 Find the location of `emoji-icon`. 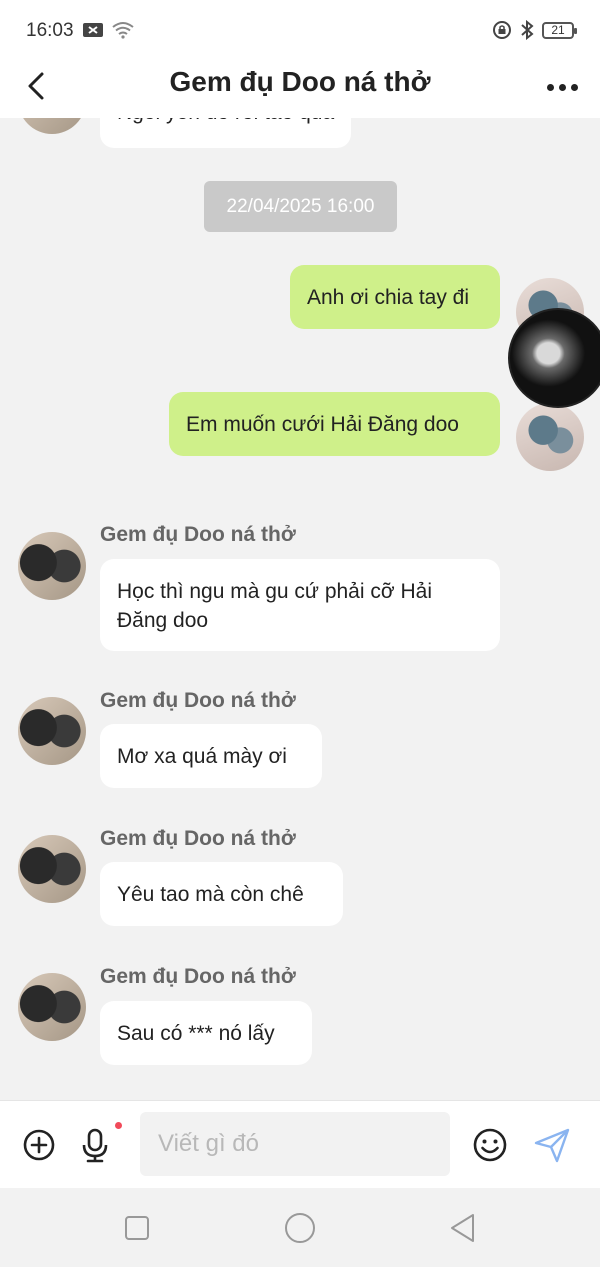

emoji-icon is located at coordinates (490, 1145).